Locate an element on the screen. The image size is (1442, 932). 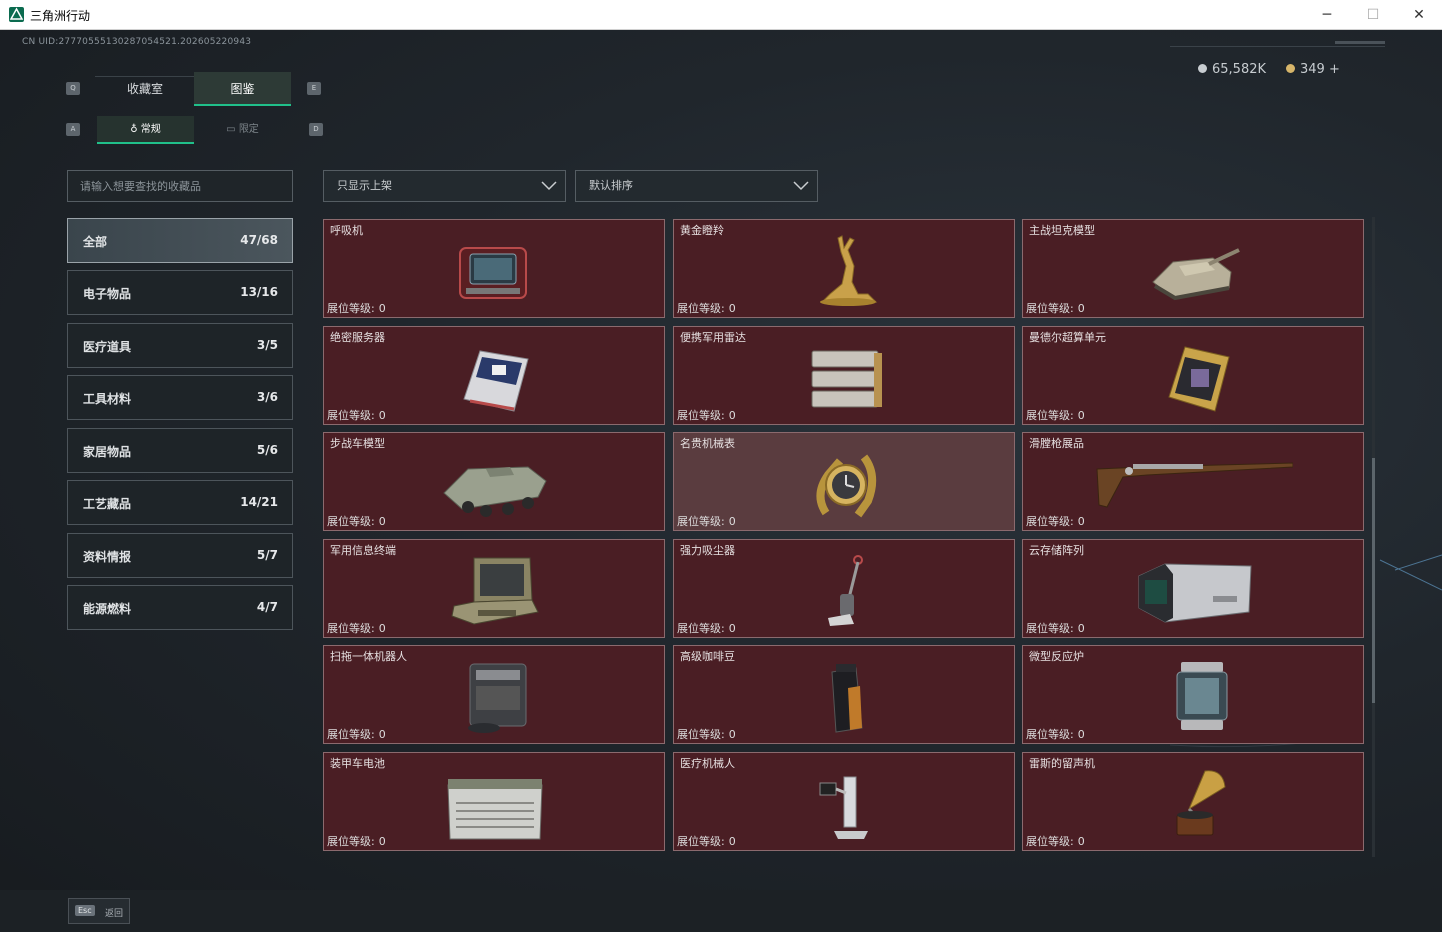
ifv-model-icon is located at coordinates (495, 491).